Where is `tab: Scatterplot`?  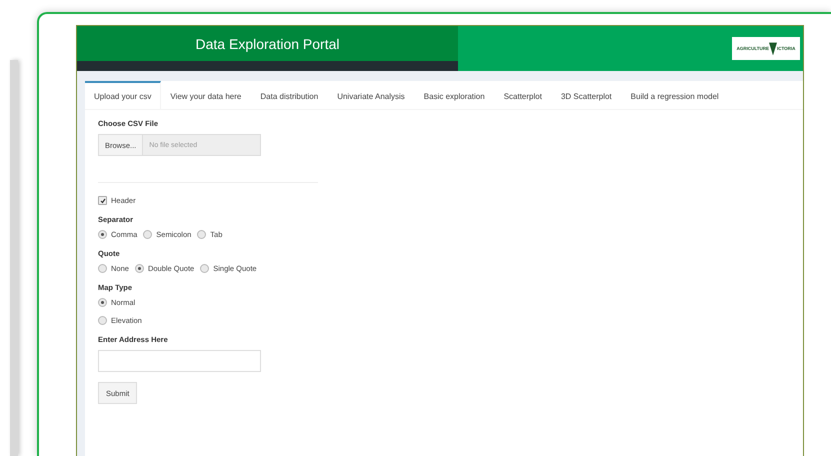
tab: Scatterplot is located at coordinates (523, 95).